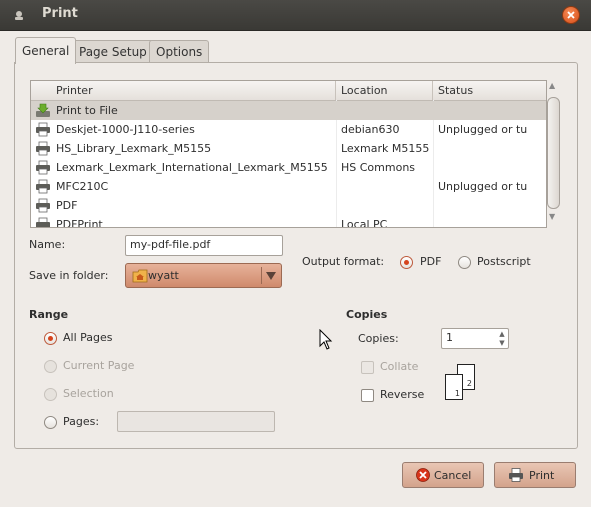 The height and width of the screenshot is (507, 591). Describe the element at coordinates (288, 148) in the screenshot. I see `printer-row: HS_Library_Lexmark_M5155 Lexmark M5155` at that location.